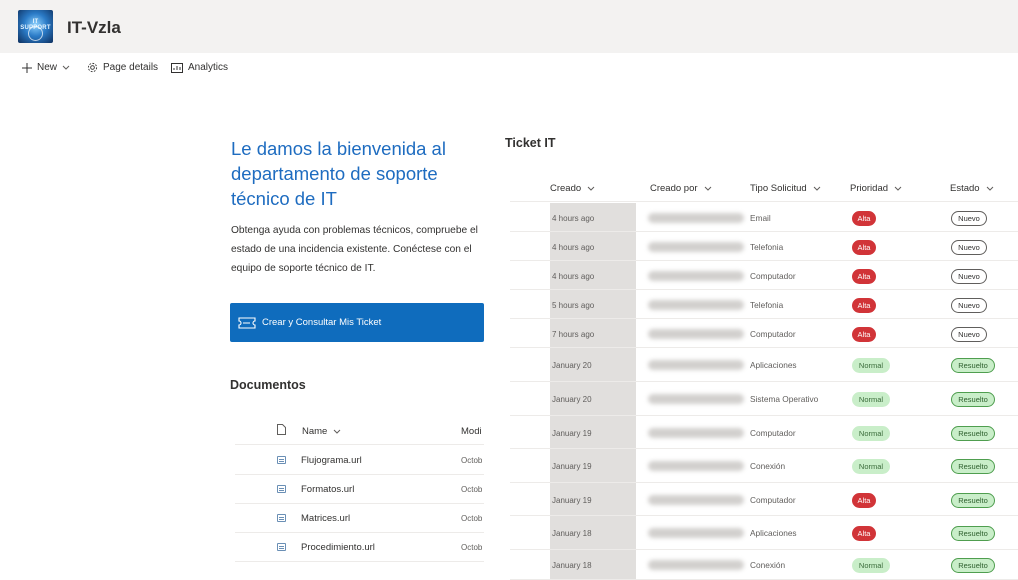 The height and width of the screenshot is (580, 1018). What do you see at coordinates (572, 433) in the screenshot?
I see `creado-value: January 19` at bounding box center [572, 433].